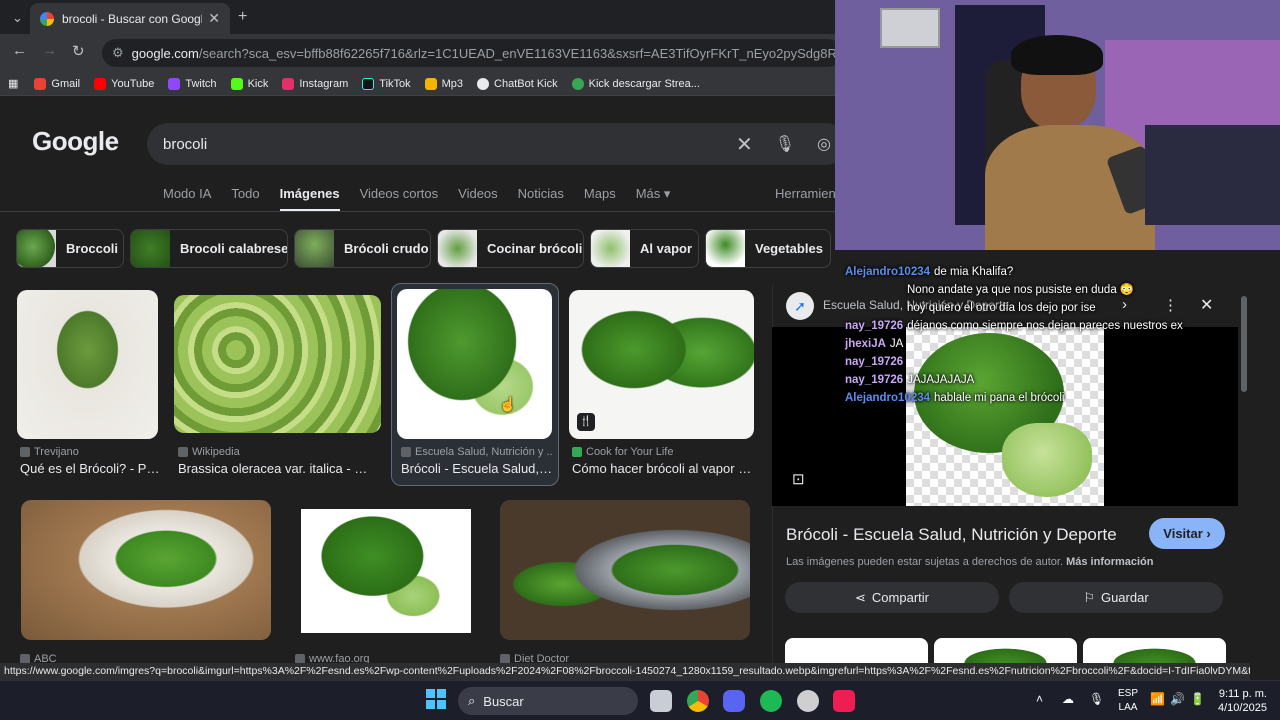  Describe the element at coordinates (1187, 533) in the screenshot. I see `visit-button: Visitar ›` at that location.